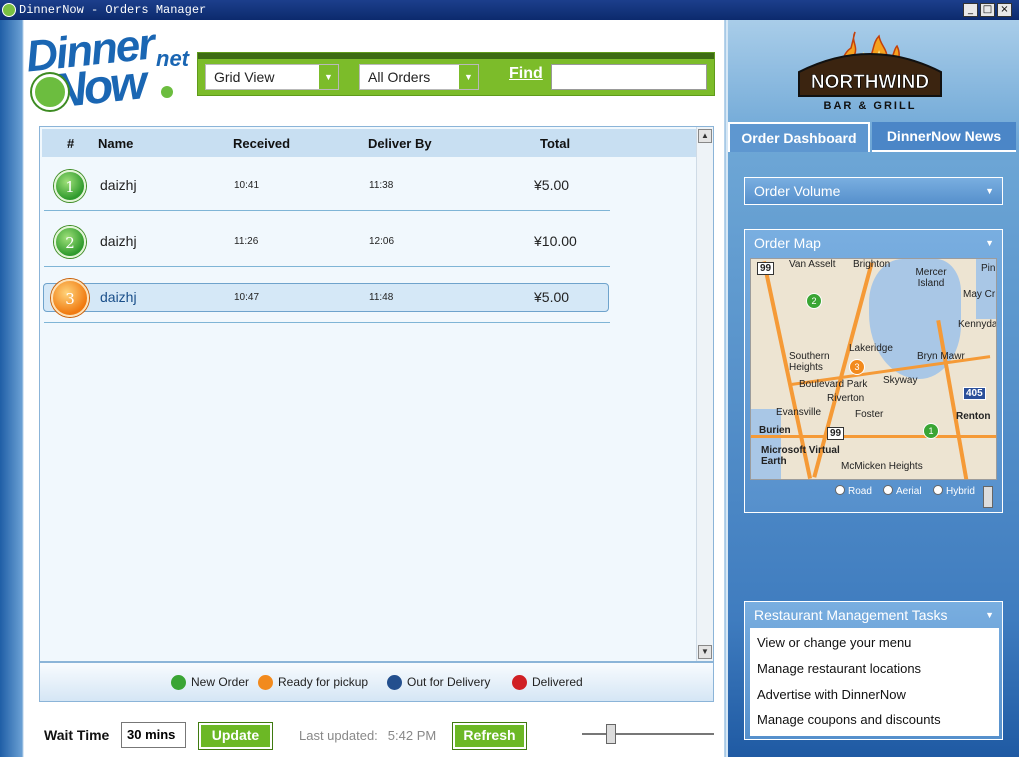 The height and width of the screenshot is (757, 1019). What do you see at coordinates (456, 56) in the screenshot?
I see `toolbar-top-strip` at bounding box center [456, 56].